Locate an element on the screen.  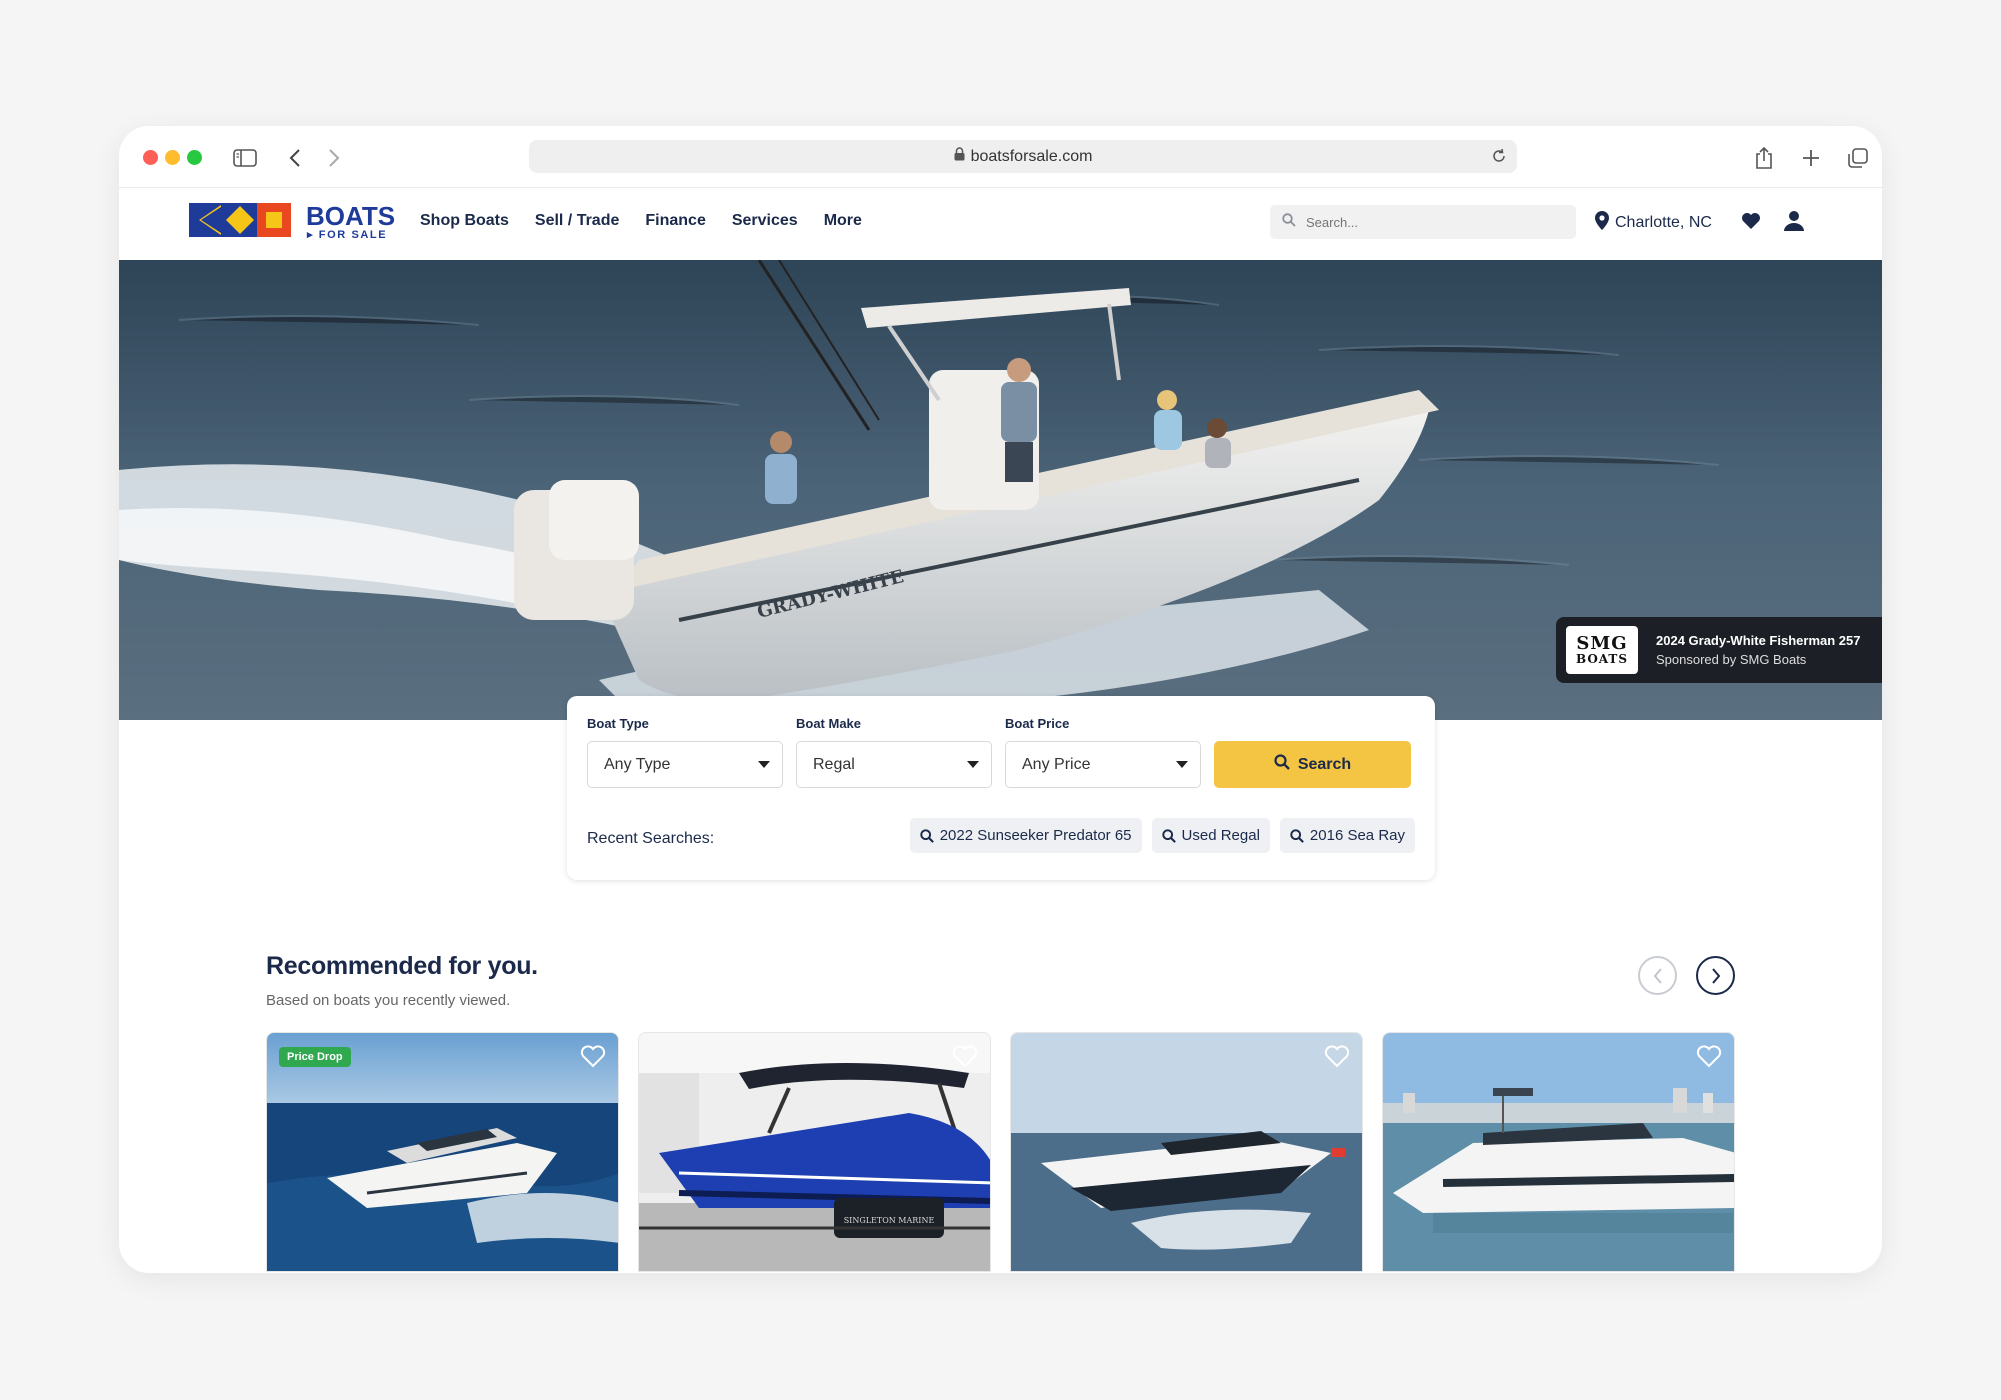
blue-bowrider-photo: SINGLETON MARINE is located at coordinates (814, 1152).